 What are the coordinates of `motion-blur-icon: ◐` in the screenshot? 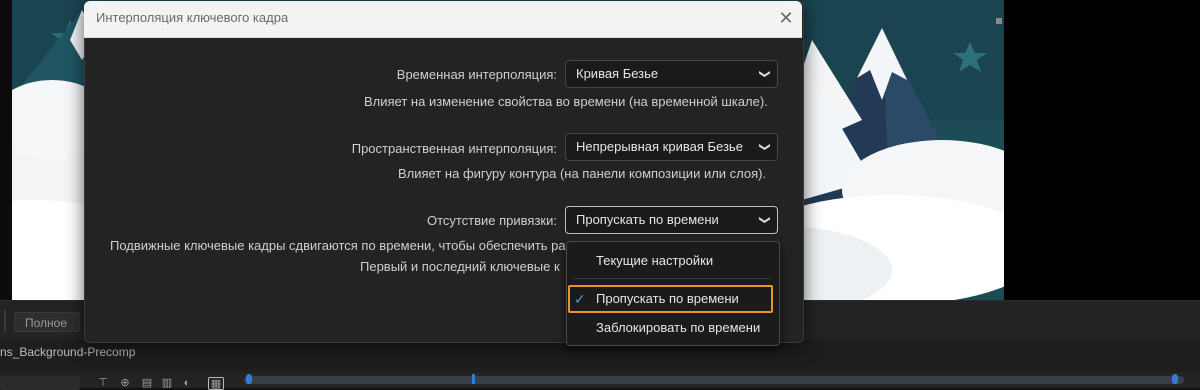 It's located at (187, 383).